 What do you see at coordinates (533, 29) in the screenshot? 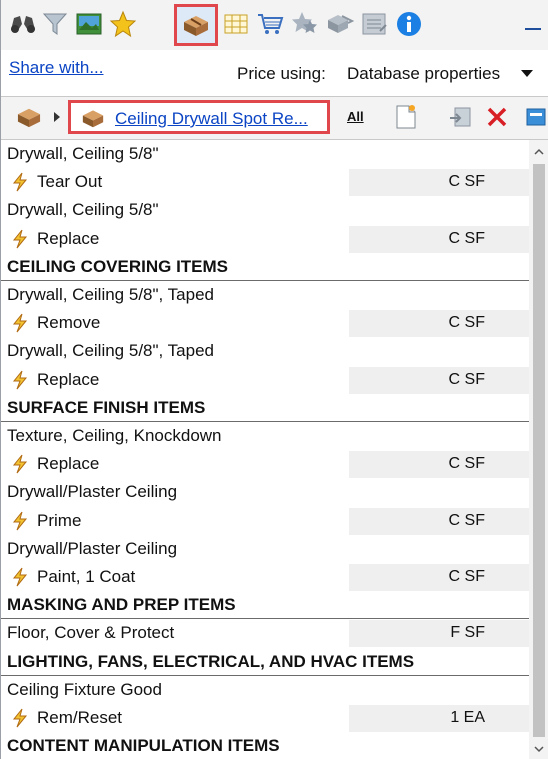
I see `minimize-icon` at bounding box center [533, 29].